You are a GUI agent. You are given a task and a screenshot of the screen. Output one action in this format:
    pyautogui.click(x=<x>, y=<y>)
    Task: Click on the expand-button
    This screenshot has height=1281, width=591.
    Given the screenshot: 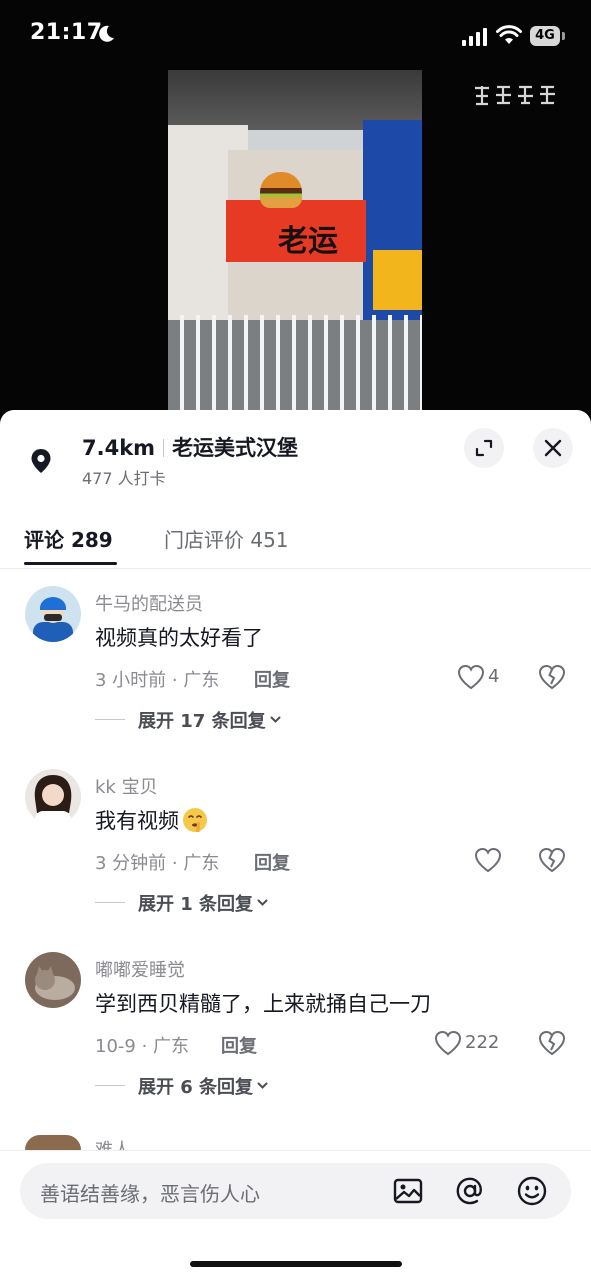 What is the action you would take?
    pyautogui.click(x=484, y=448)
    